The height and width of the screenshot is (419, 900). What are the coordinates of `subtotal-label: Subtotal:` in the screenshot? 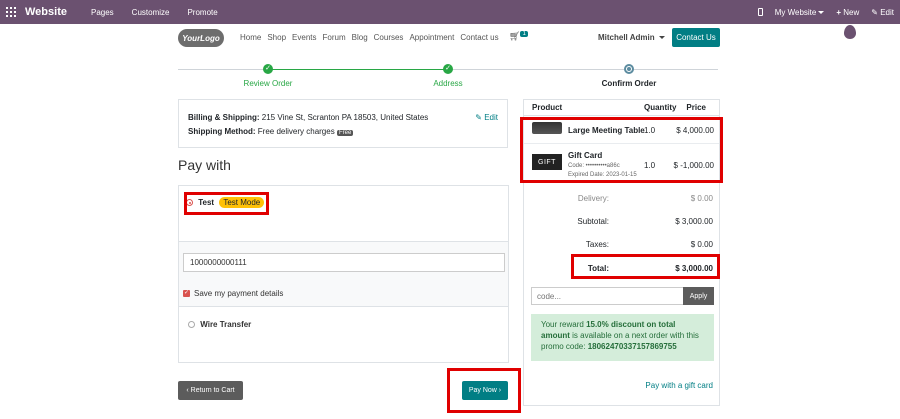 It's located at (593, 221).